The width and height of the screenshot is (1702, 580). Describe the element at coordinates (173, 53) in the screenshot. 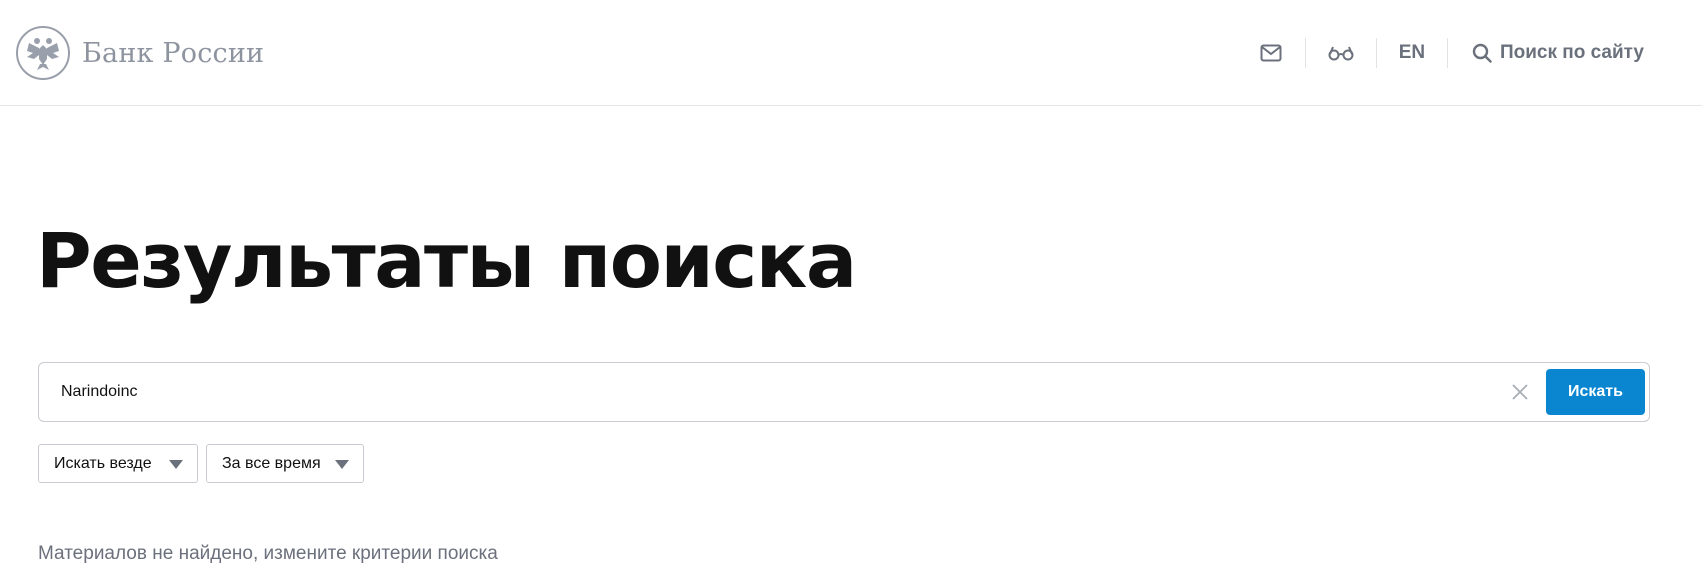

I see `logo-text: Банк России` at that location.